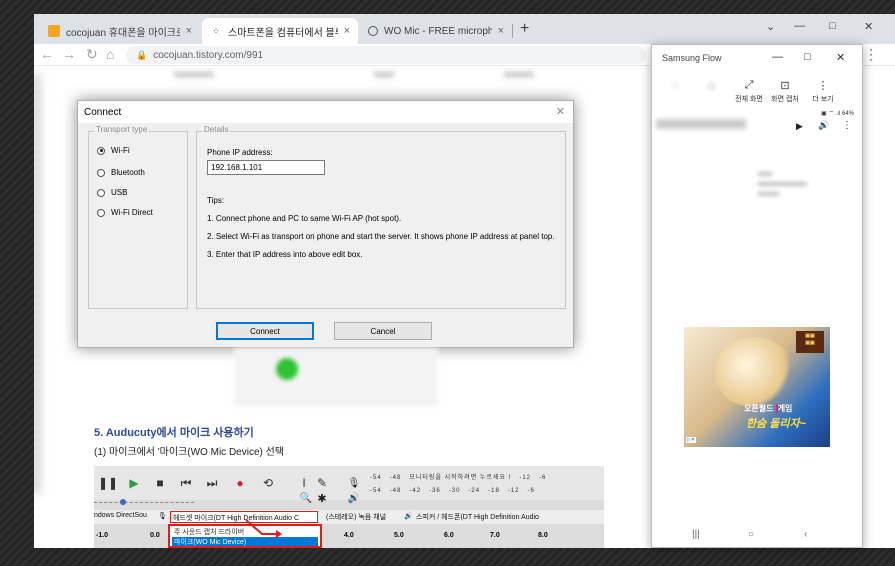 Image resolution: width=895 pixels, height=566 pixels. What do you see at coordinates (266, 167) in the screenshot?
I see `ip-address-input` at bounding box center [266, 167].